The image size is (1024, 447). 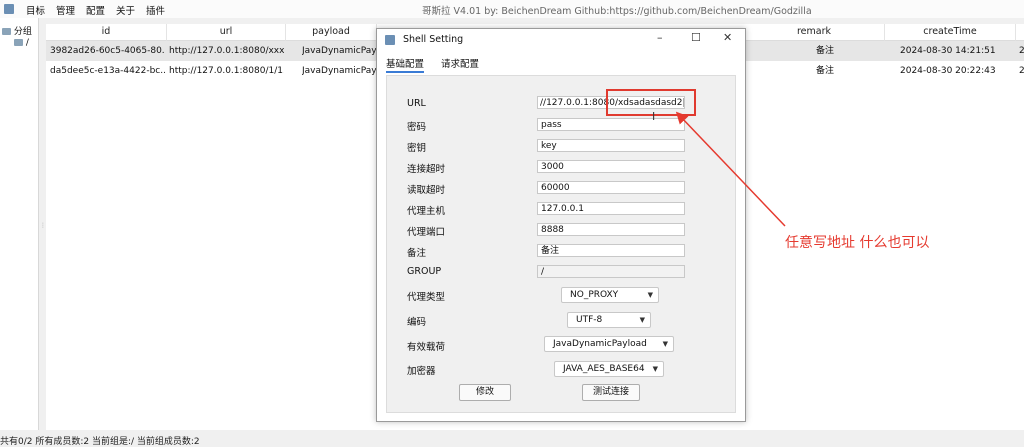 I want to click on proxy-host-input: 127.0.0.1, so click(x=611, y=208).